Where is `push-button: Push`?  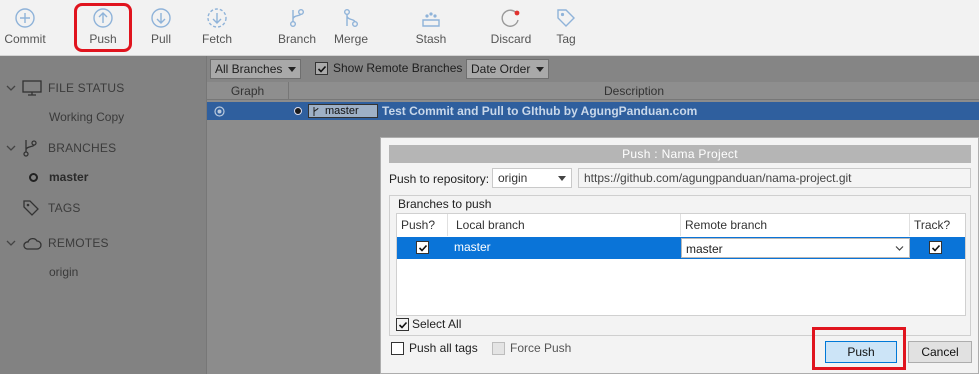 push-button: Push is located at coordinates (103, 28).